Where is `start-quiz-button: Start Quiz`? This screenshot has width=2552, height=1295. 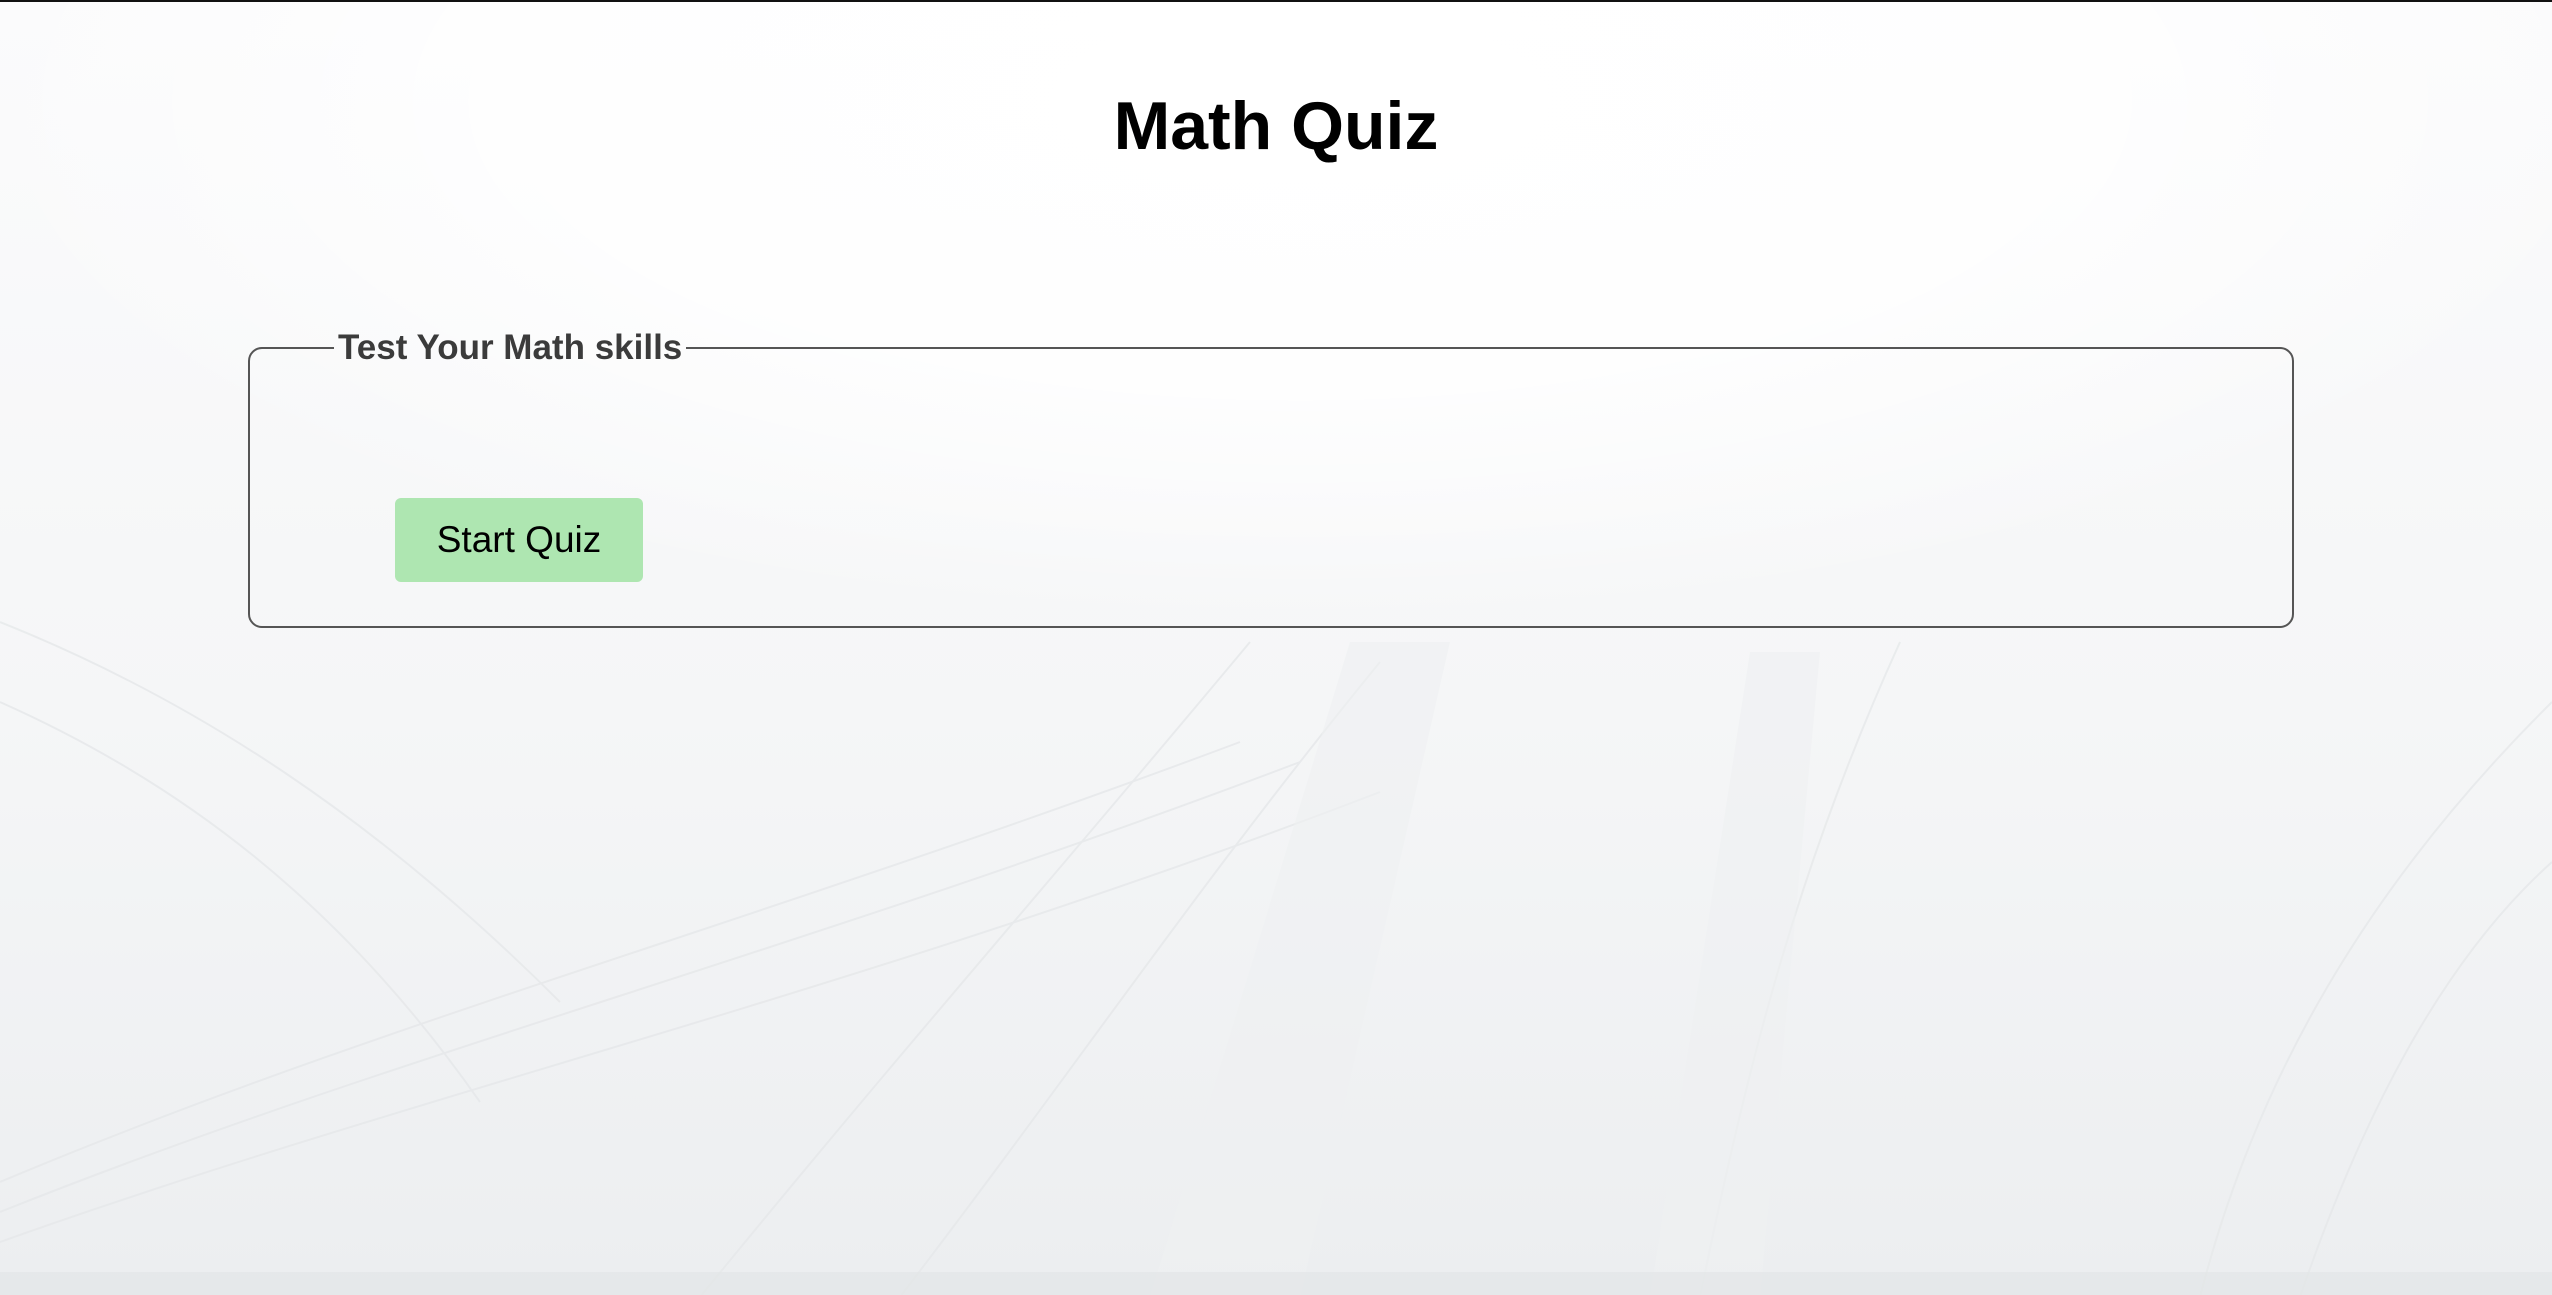
start-quiz-button: Start Quiz is located at coordinates (519, 540).